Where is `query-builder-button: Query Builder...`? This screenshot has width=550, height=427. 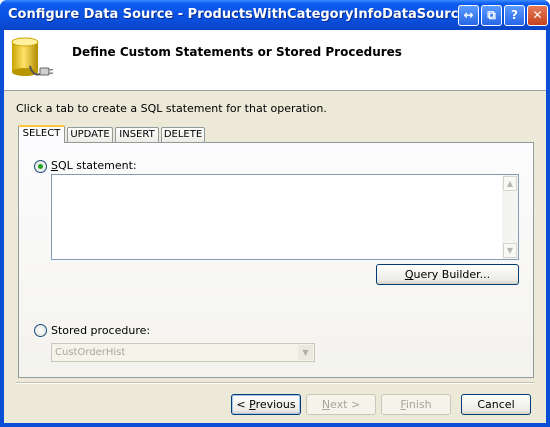 query-builder-button: Query Builder... is located at coordinates (447, 274).